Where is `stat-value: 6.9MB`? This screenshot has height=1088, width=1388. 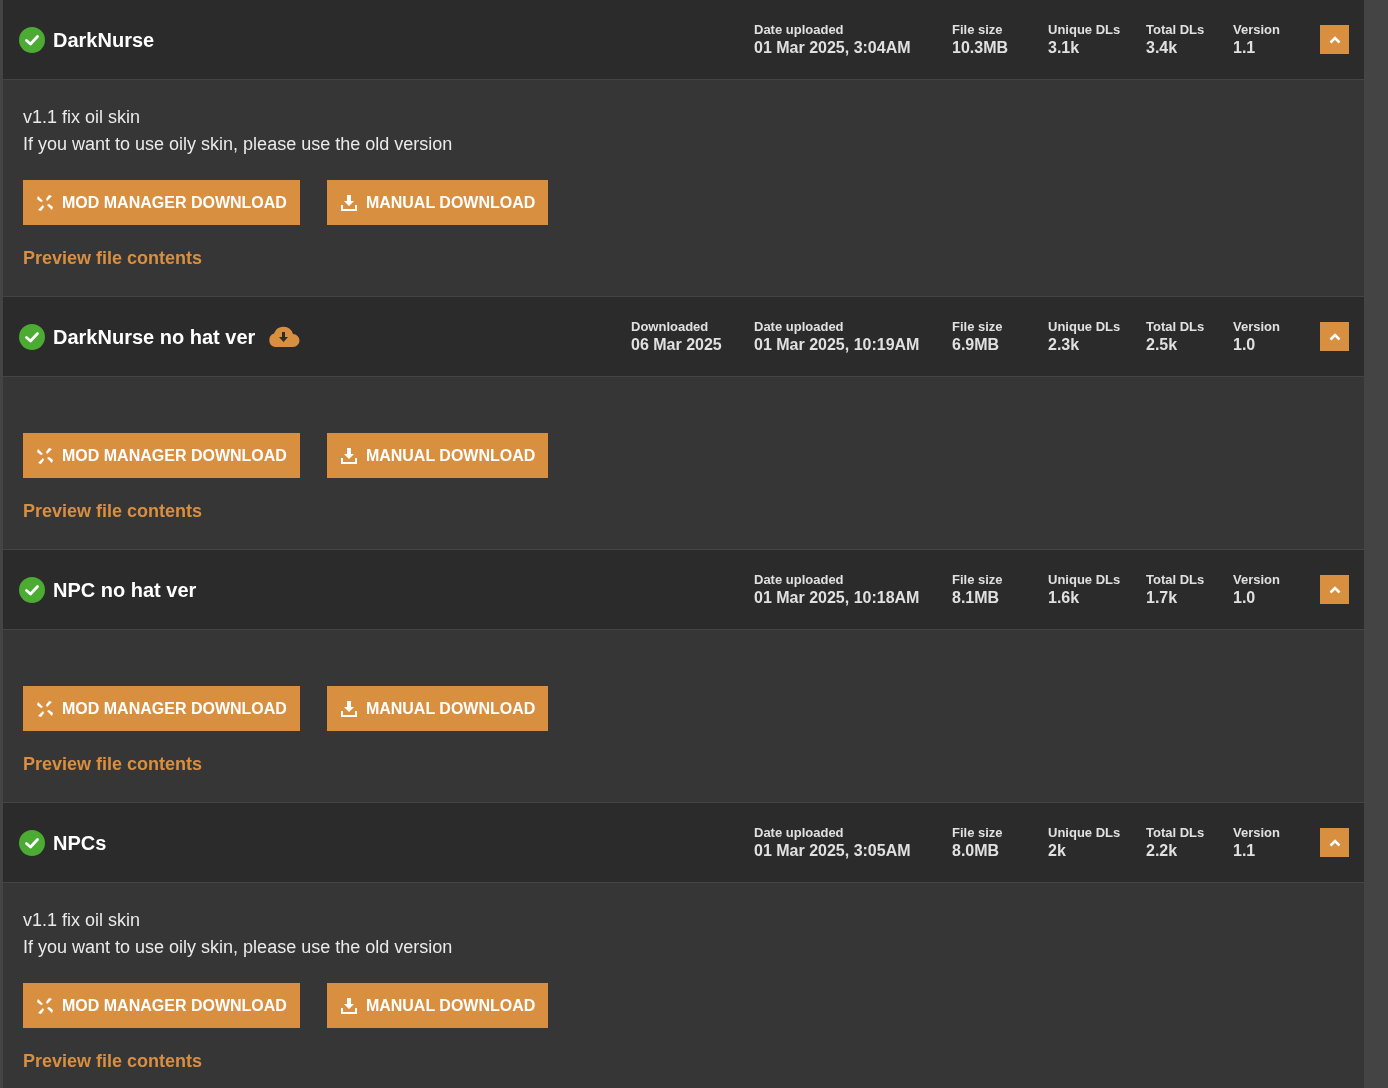 stat-value: 6.9MB is located at coordinates (976, 344).